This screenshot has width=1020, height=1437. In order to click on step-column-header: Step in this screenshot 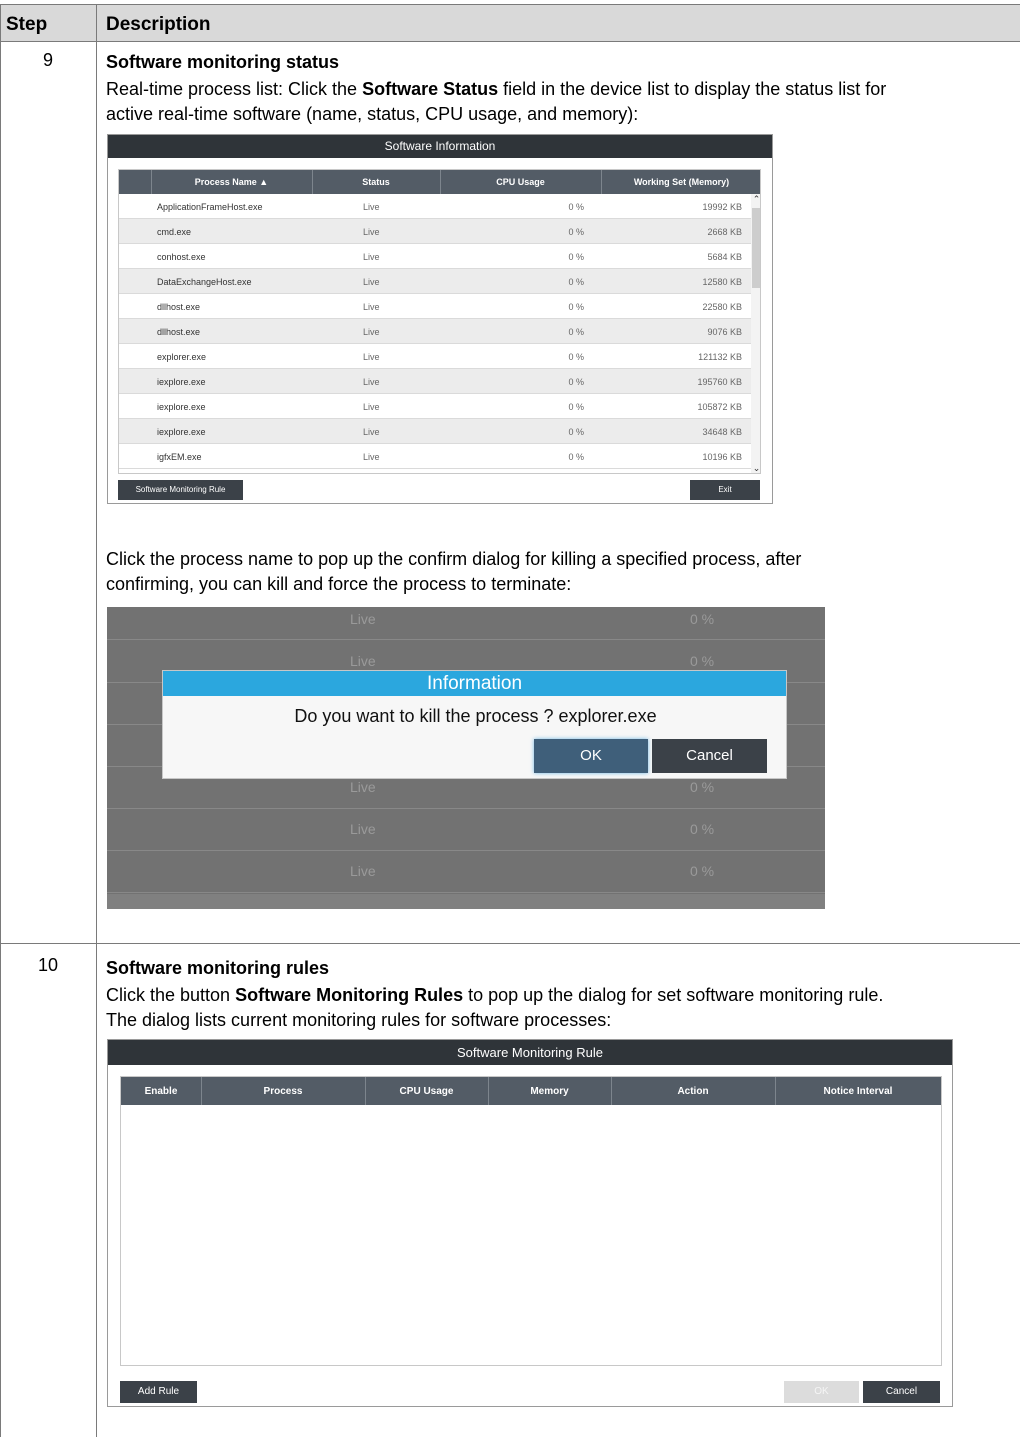, I will do `click(27, 24)`.